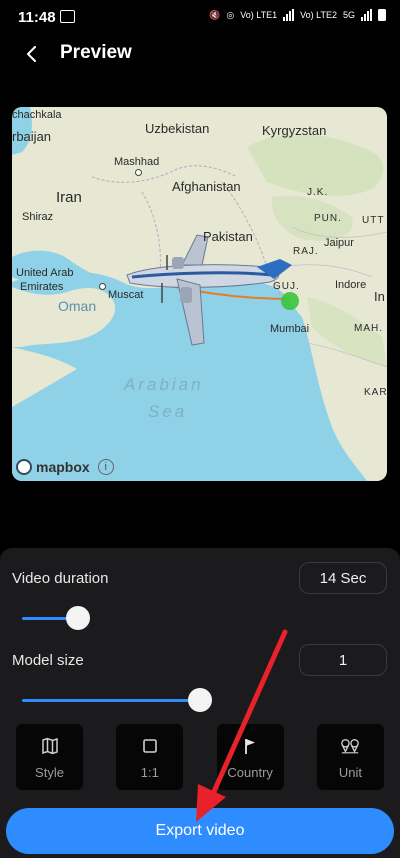 The height and width of the screenshot is (858, 400). I want to click on tool-row: Style 1:1 Country Unit, so click(200, 758).